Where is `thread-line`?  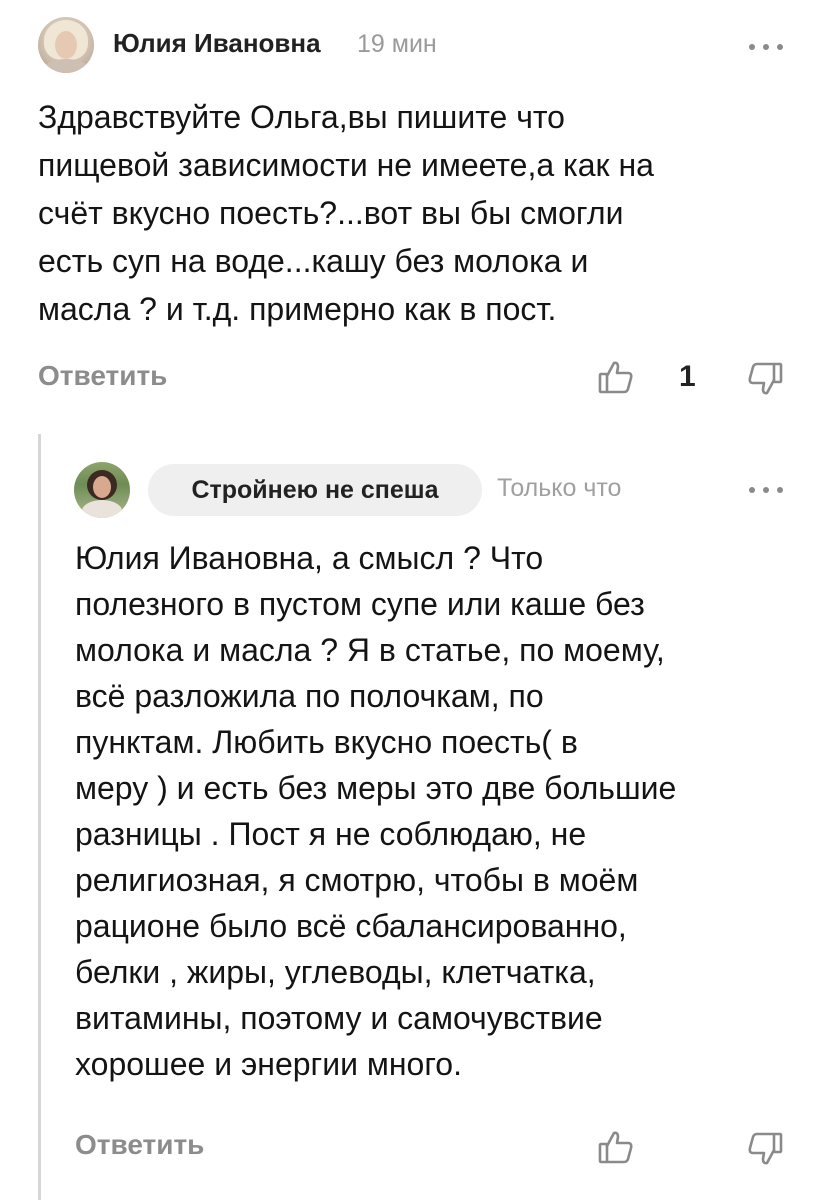 thread-line is located at coordinates (39, 817).